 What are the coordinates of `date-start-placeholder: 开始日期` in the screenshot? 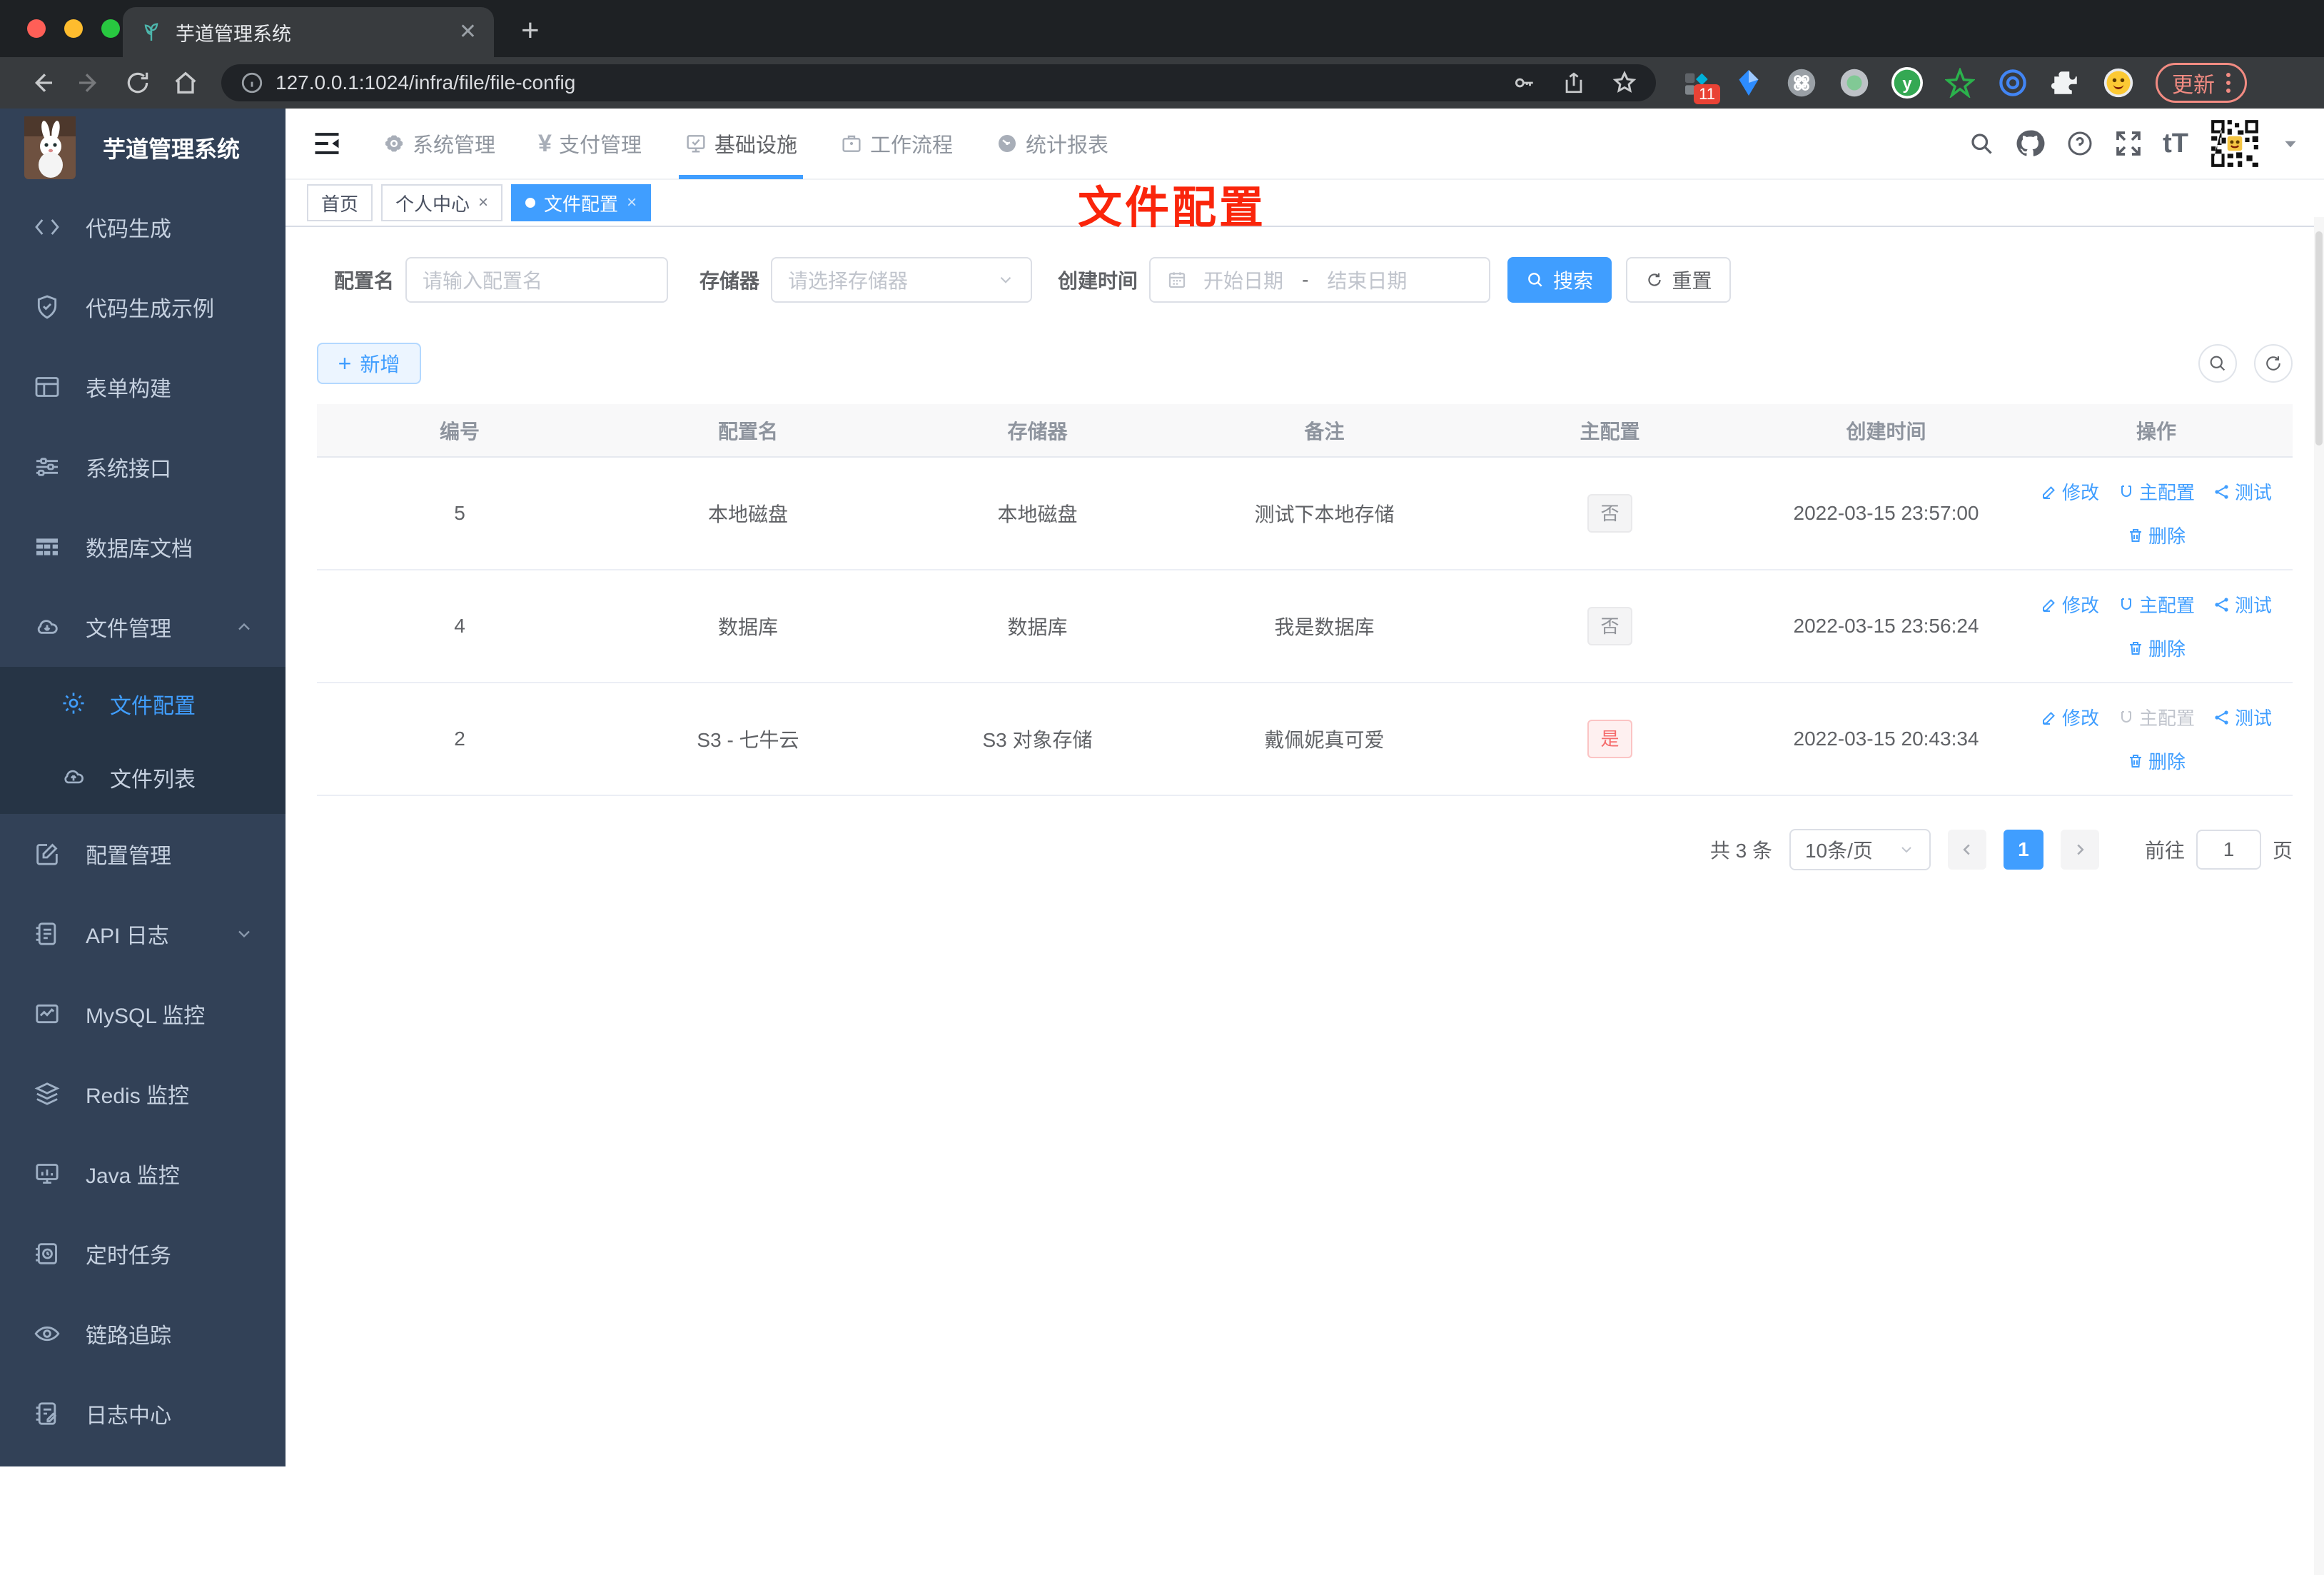 It's located at (1243, 280).